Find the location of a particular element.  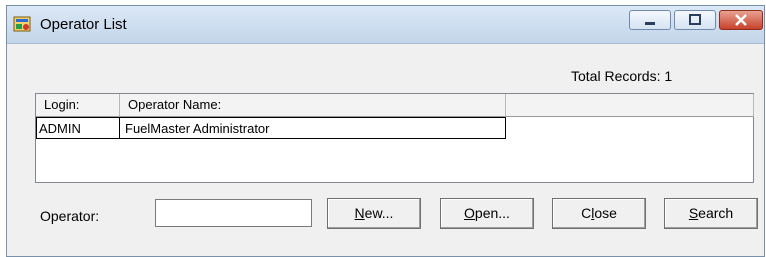

maximize-button is located at coordinates (695, 20).